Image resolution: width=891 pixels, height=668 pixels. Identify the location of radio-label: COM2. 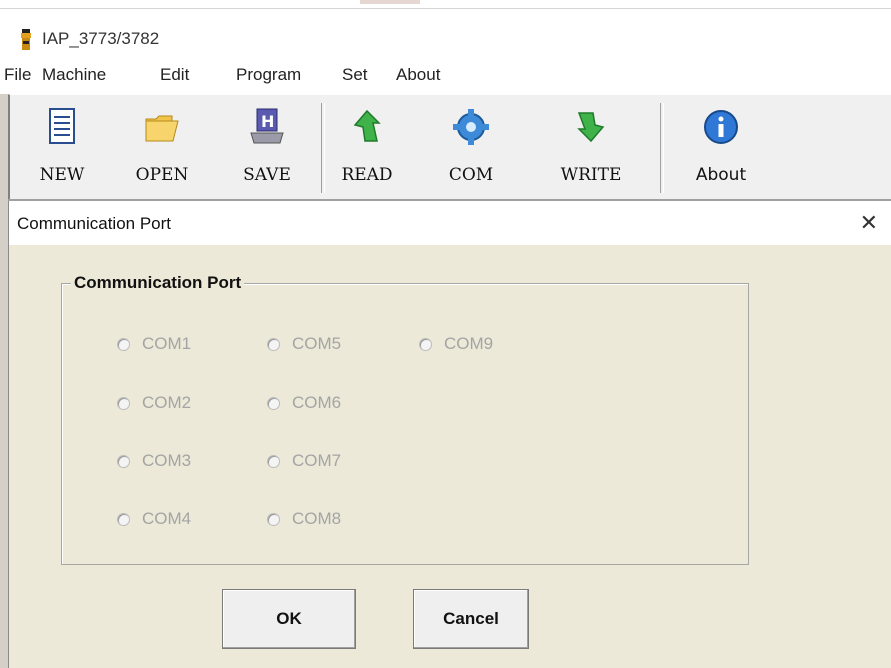
(167, 402).